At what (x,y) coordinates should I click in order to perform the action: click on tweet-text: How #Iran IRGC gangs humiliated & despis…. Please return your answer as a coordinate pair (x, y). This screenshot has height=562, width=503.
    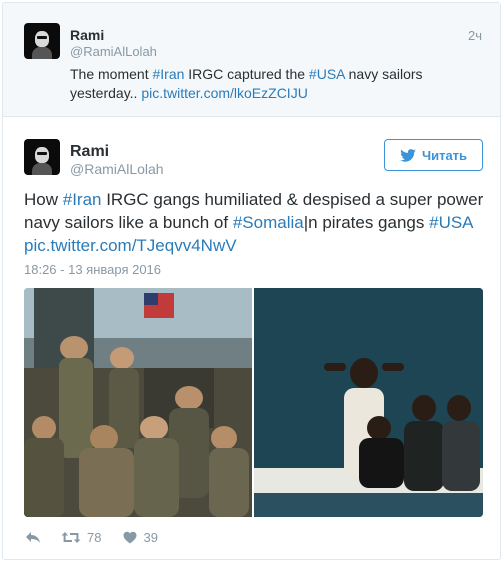
    Looking at the image, I should click on (254, 222).